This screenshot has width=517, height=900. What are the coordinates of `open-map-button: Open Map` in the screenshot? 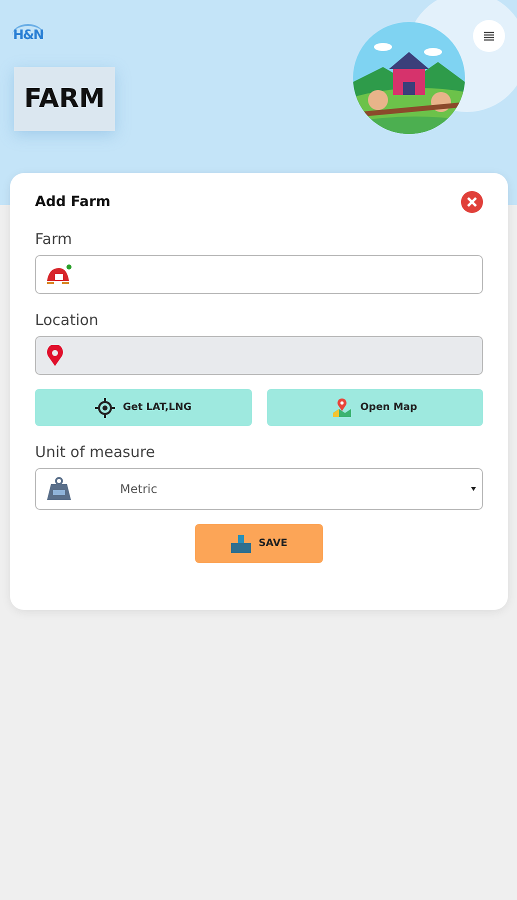 It's located at (374, 407).